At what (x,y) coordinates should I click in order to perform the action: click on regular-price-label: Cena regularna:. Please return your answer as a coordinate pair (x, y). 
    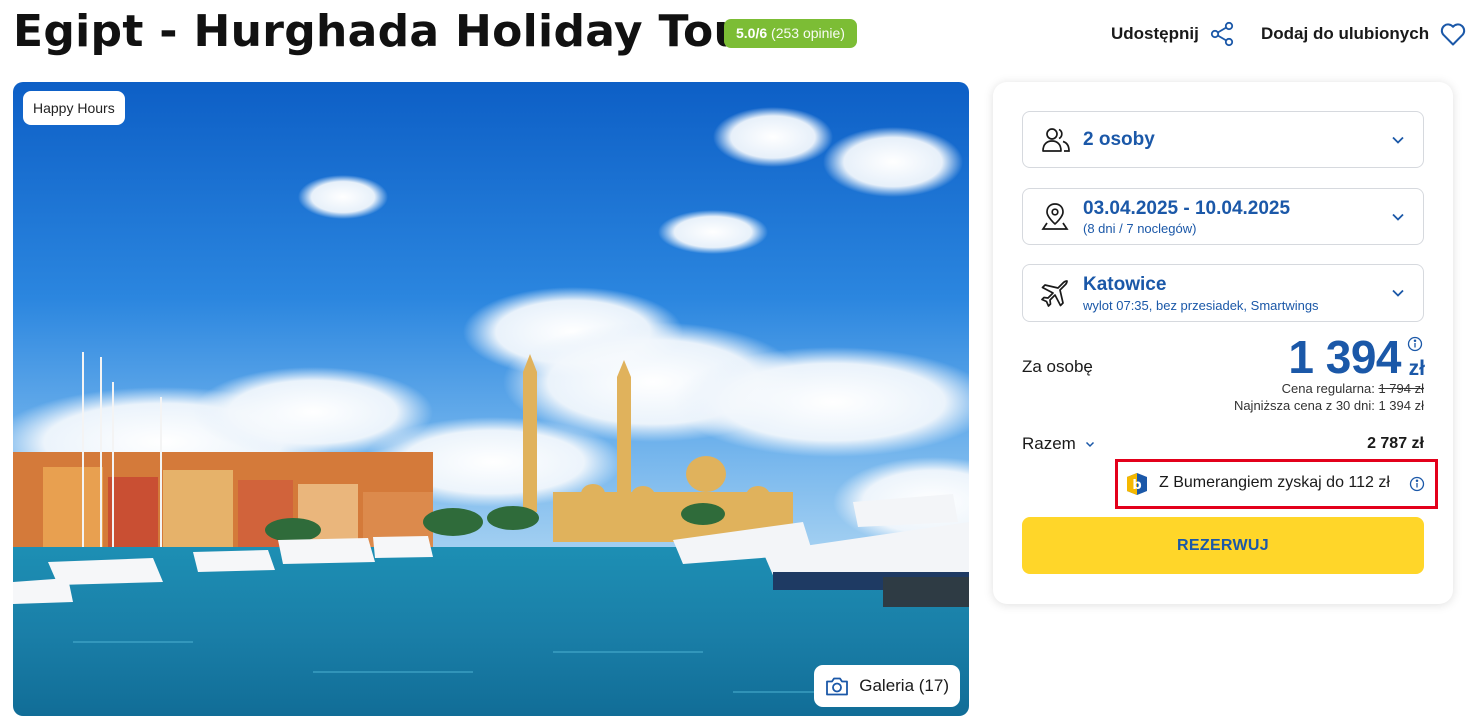
    Looking at the image, I should click on (1328, 388).